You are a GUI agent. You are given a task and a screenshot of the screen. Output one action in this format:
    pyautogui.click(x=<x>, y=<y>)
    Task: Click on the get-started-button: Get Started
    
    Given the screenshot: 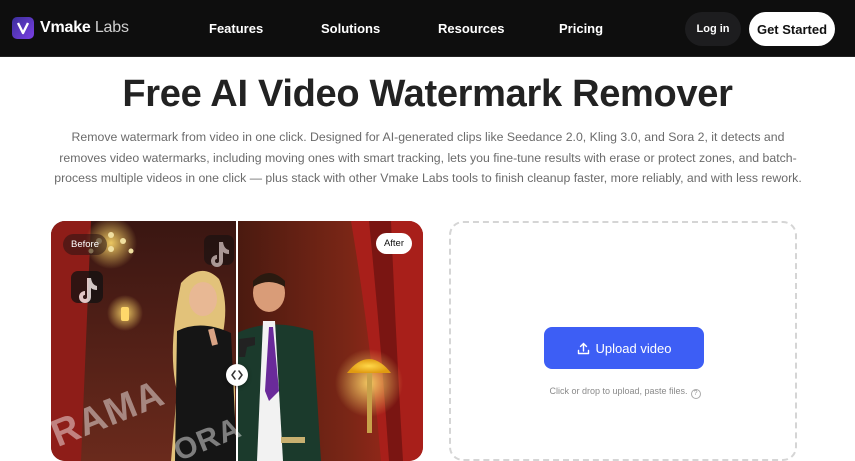 What is the action you would take?
    pyautogui.click(x=792, y=29)
    